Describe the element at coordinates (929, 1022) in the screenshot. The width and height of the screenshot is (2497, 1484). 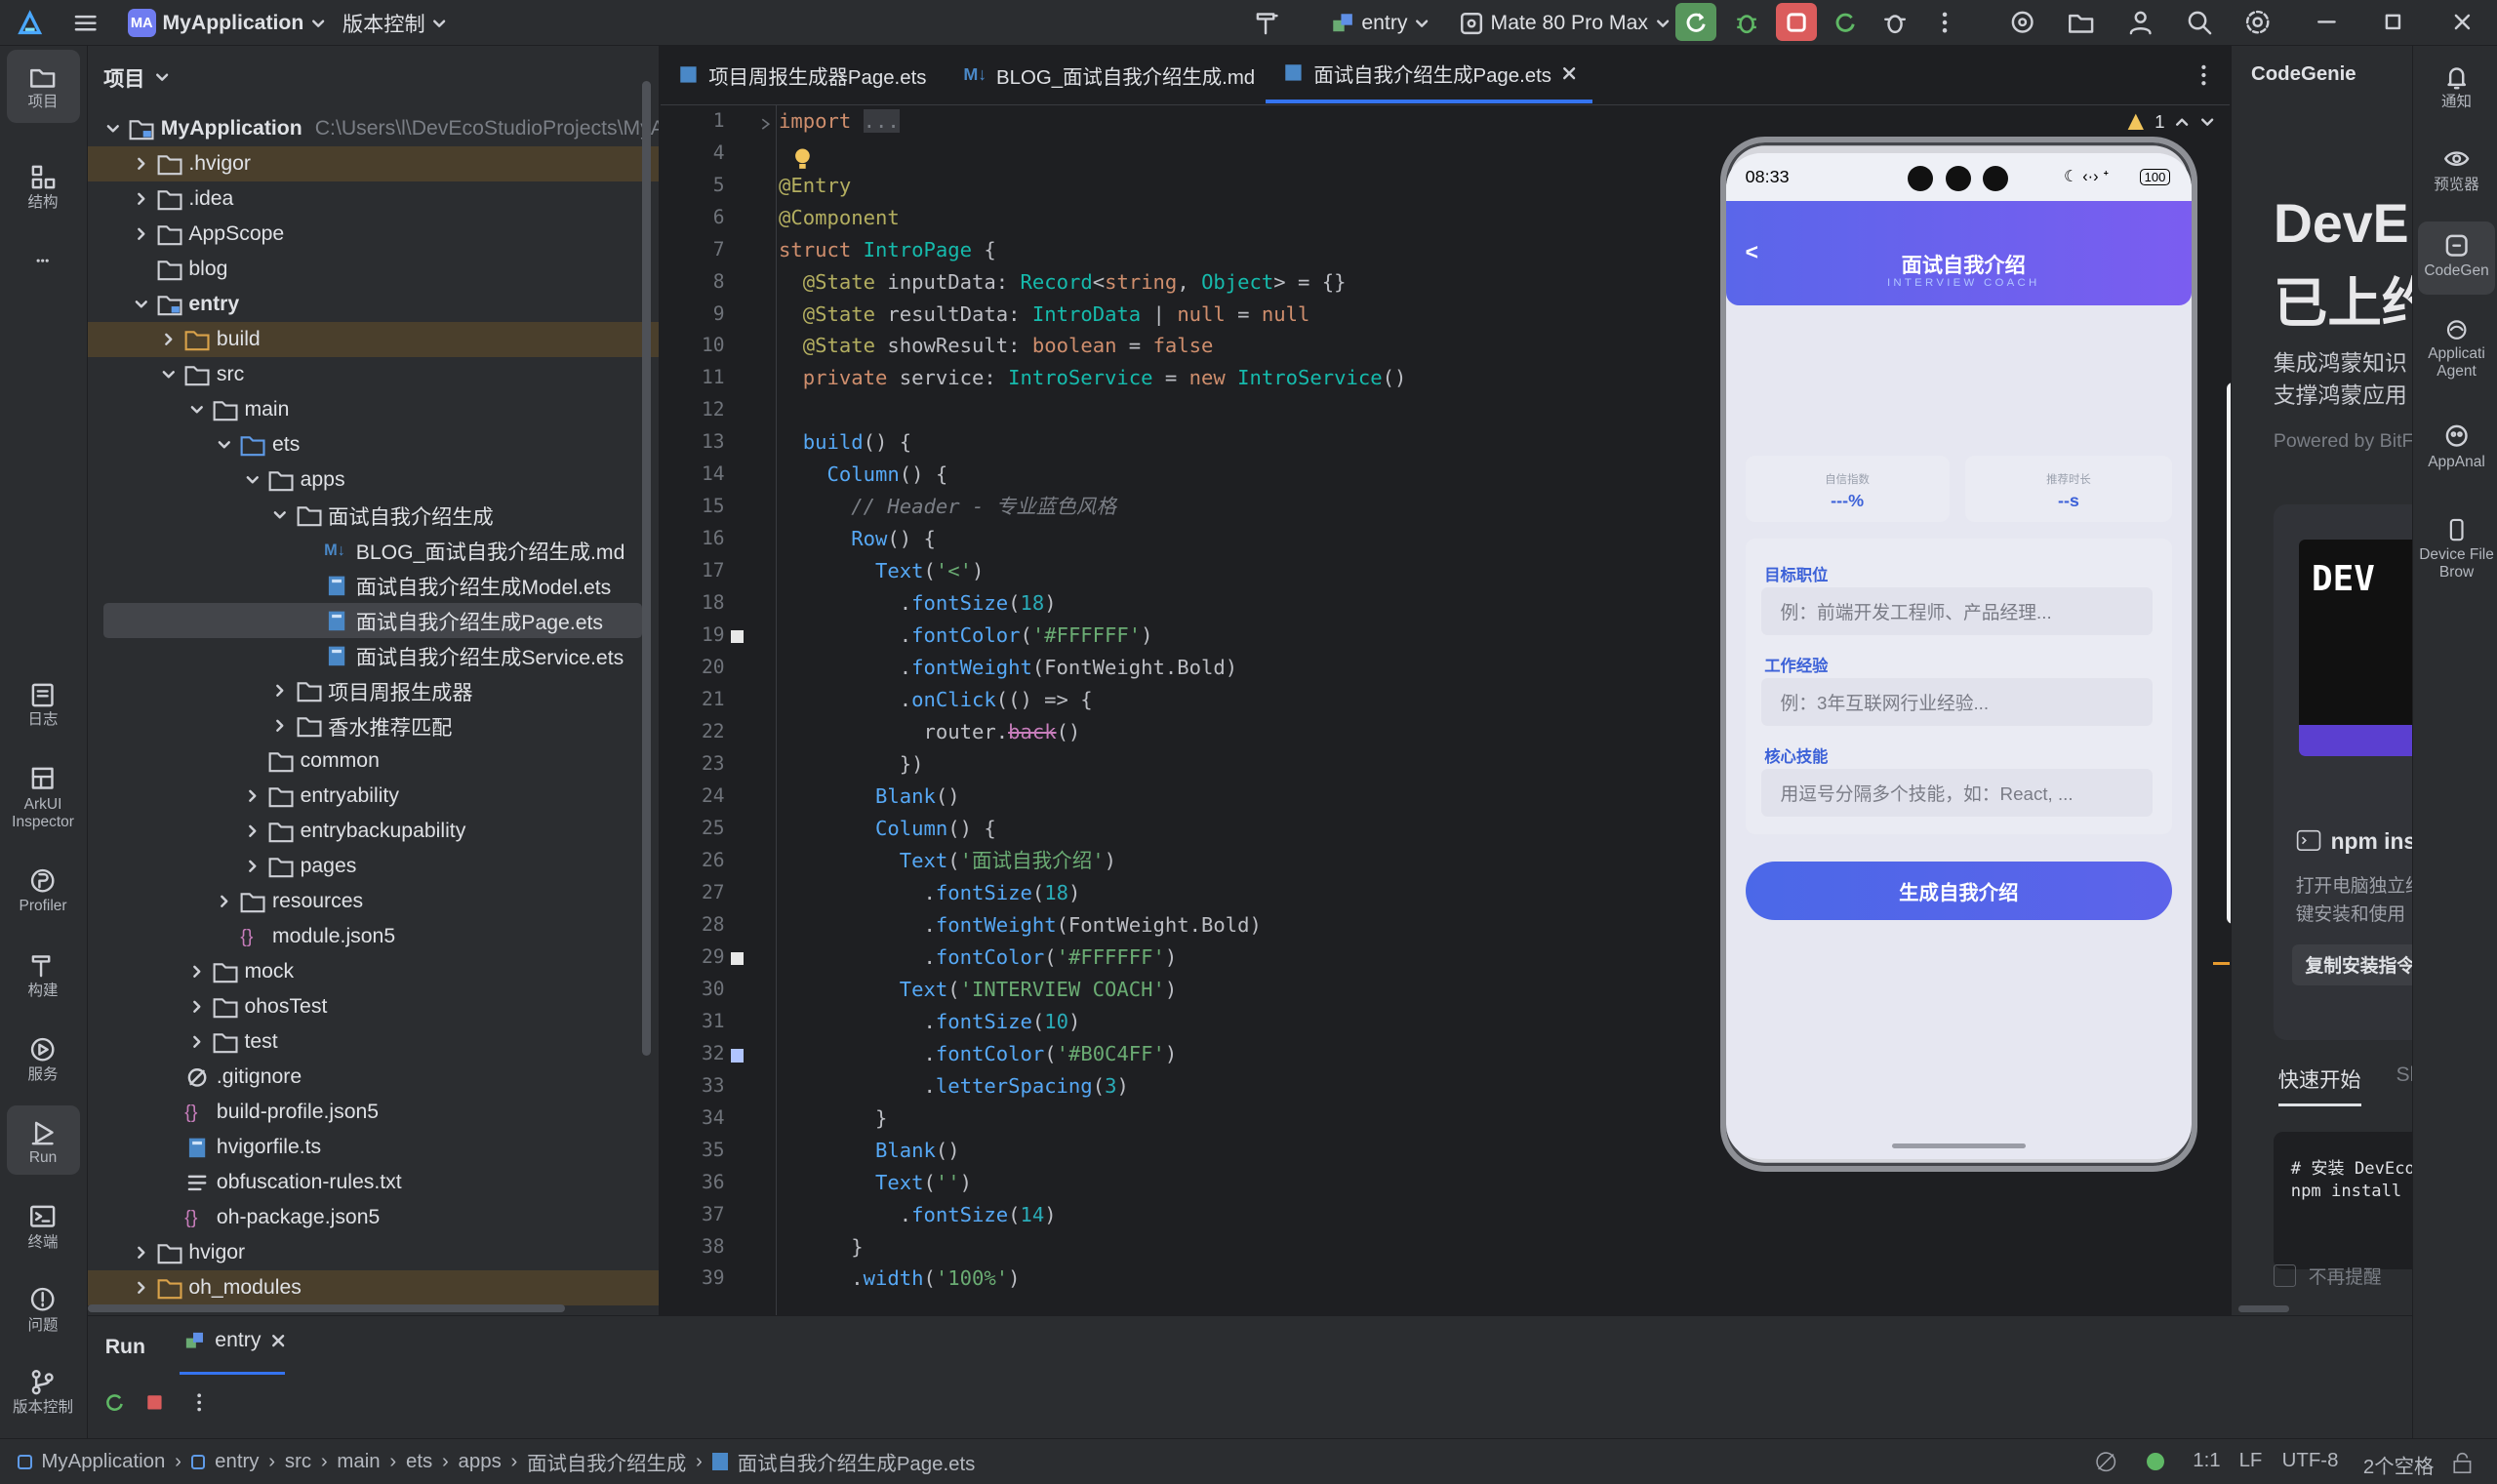
I see `code-line: .fontSize(10)` at that location.